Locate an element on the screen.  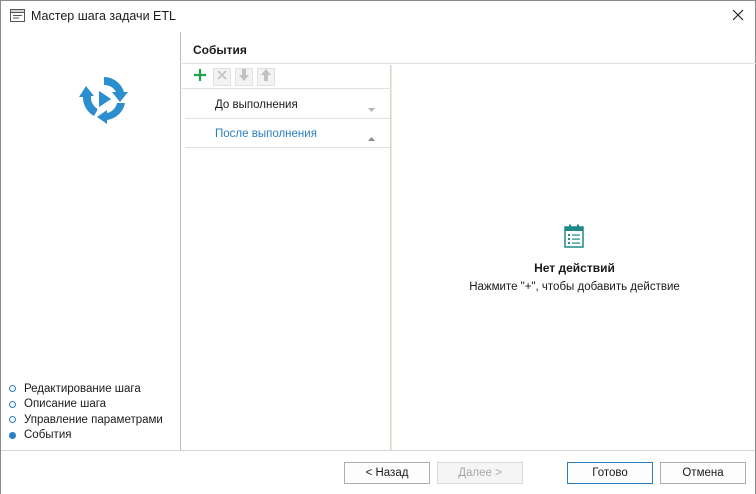
close-icon is located at coordinates (738, 16).